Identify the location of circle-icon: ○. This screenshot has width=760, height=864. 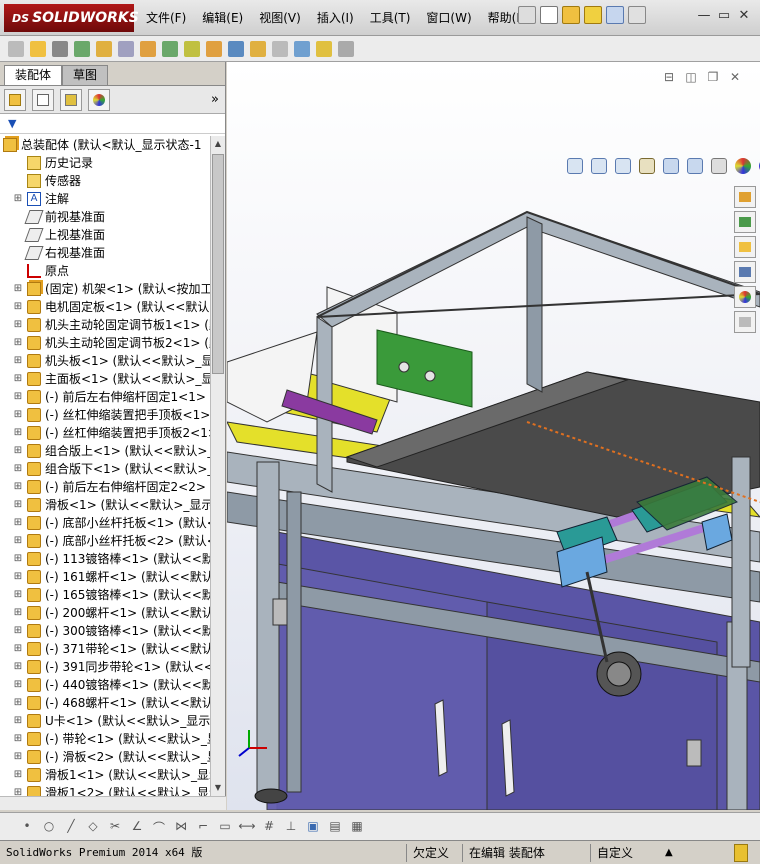
(49, 827).